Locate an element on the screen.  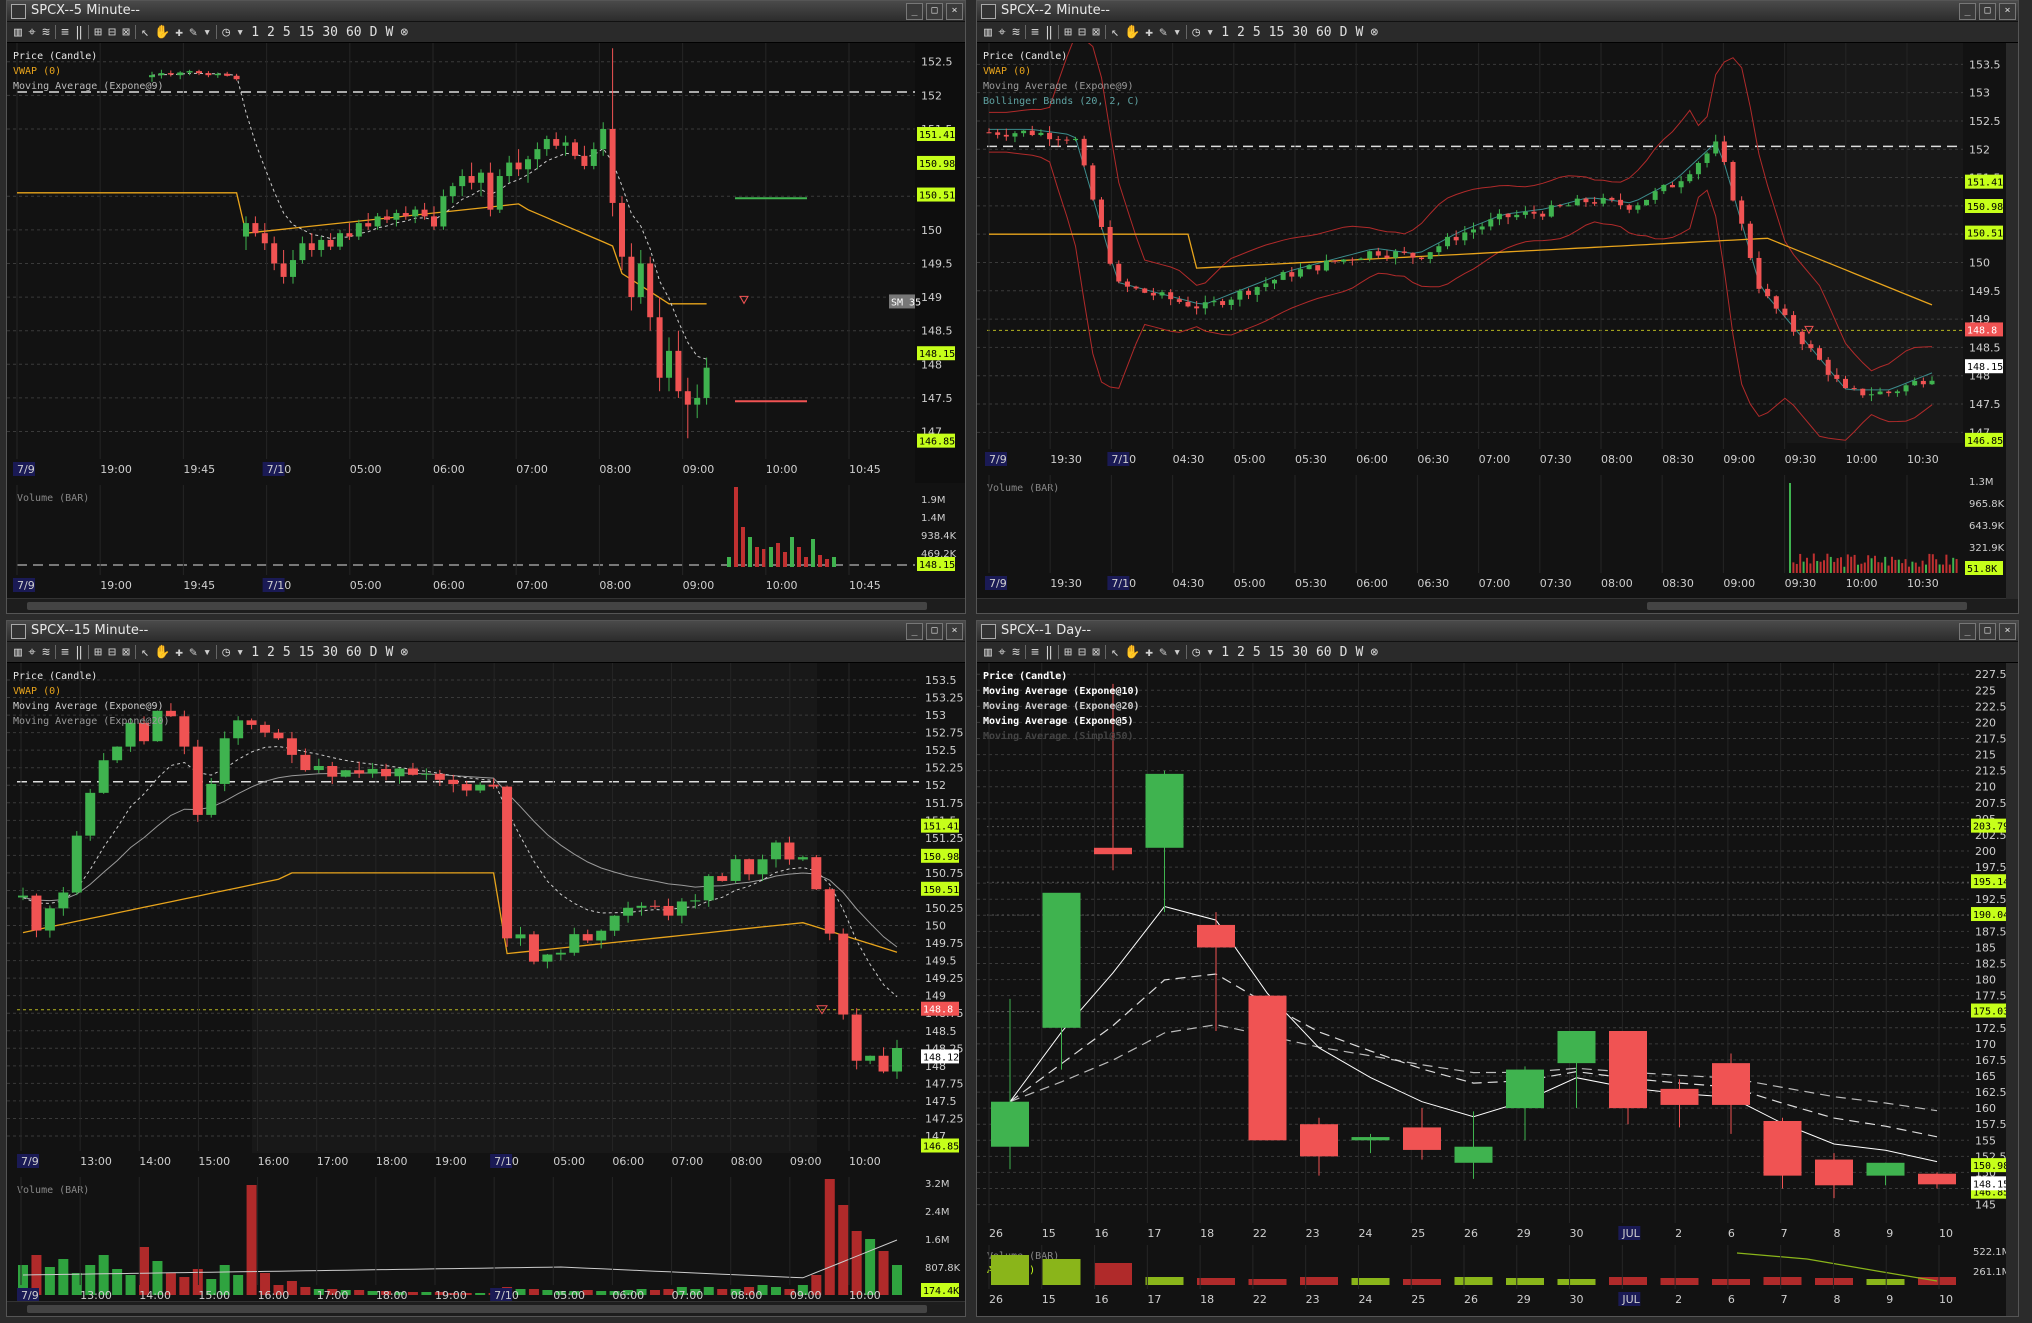
vertical-scrollbar is located at coordinates (2012, 321).